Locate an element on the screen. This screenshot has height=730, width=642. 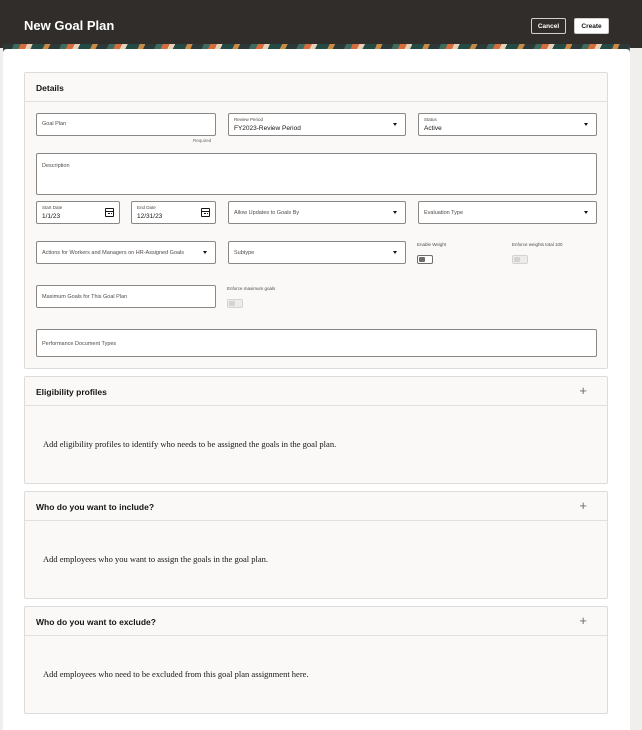
enforce-weights-toggle is located at coordinates (520, 259).